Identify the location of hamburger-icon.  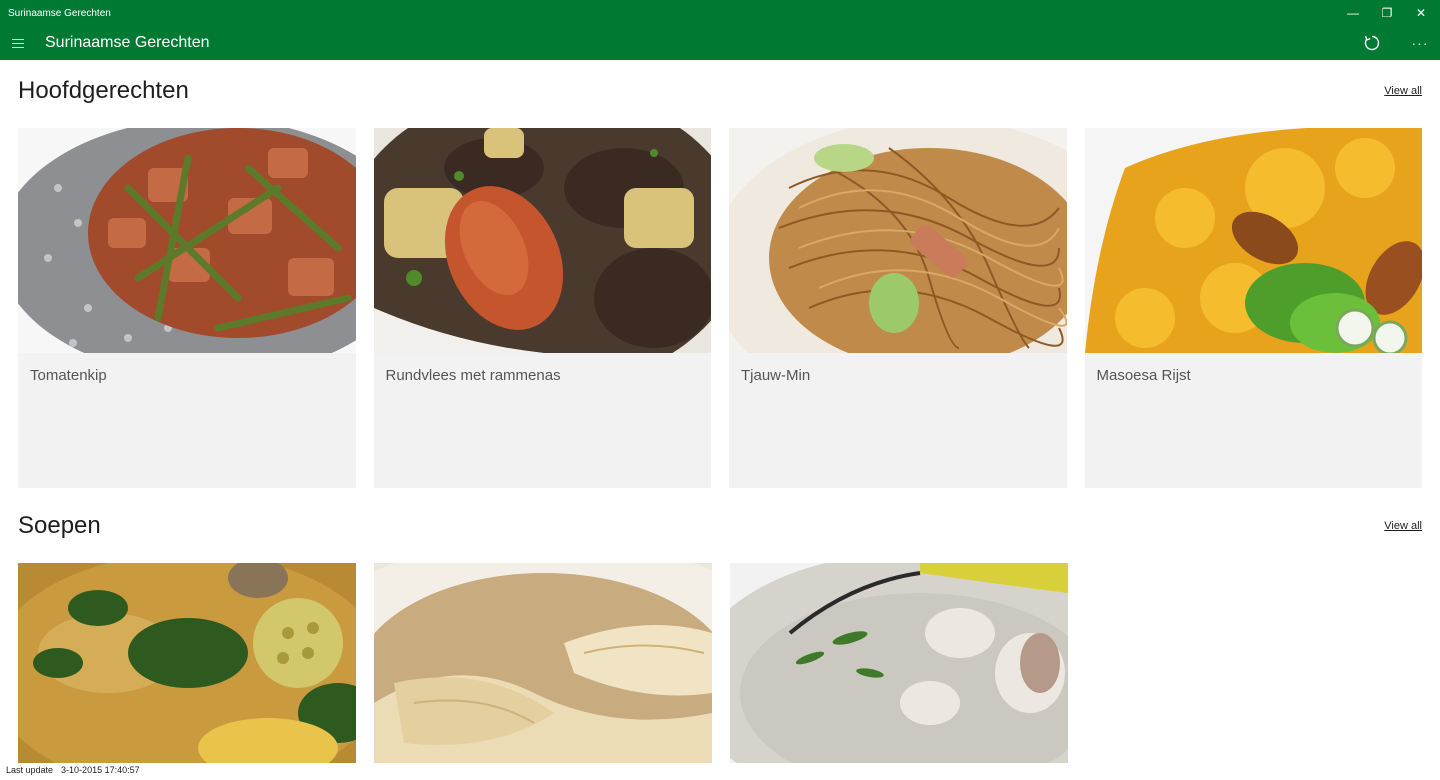
(18, 43).